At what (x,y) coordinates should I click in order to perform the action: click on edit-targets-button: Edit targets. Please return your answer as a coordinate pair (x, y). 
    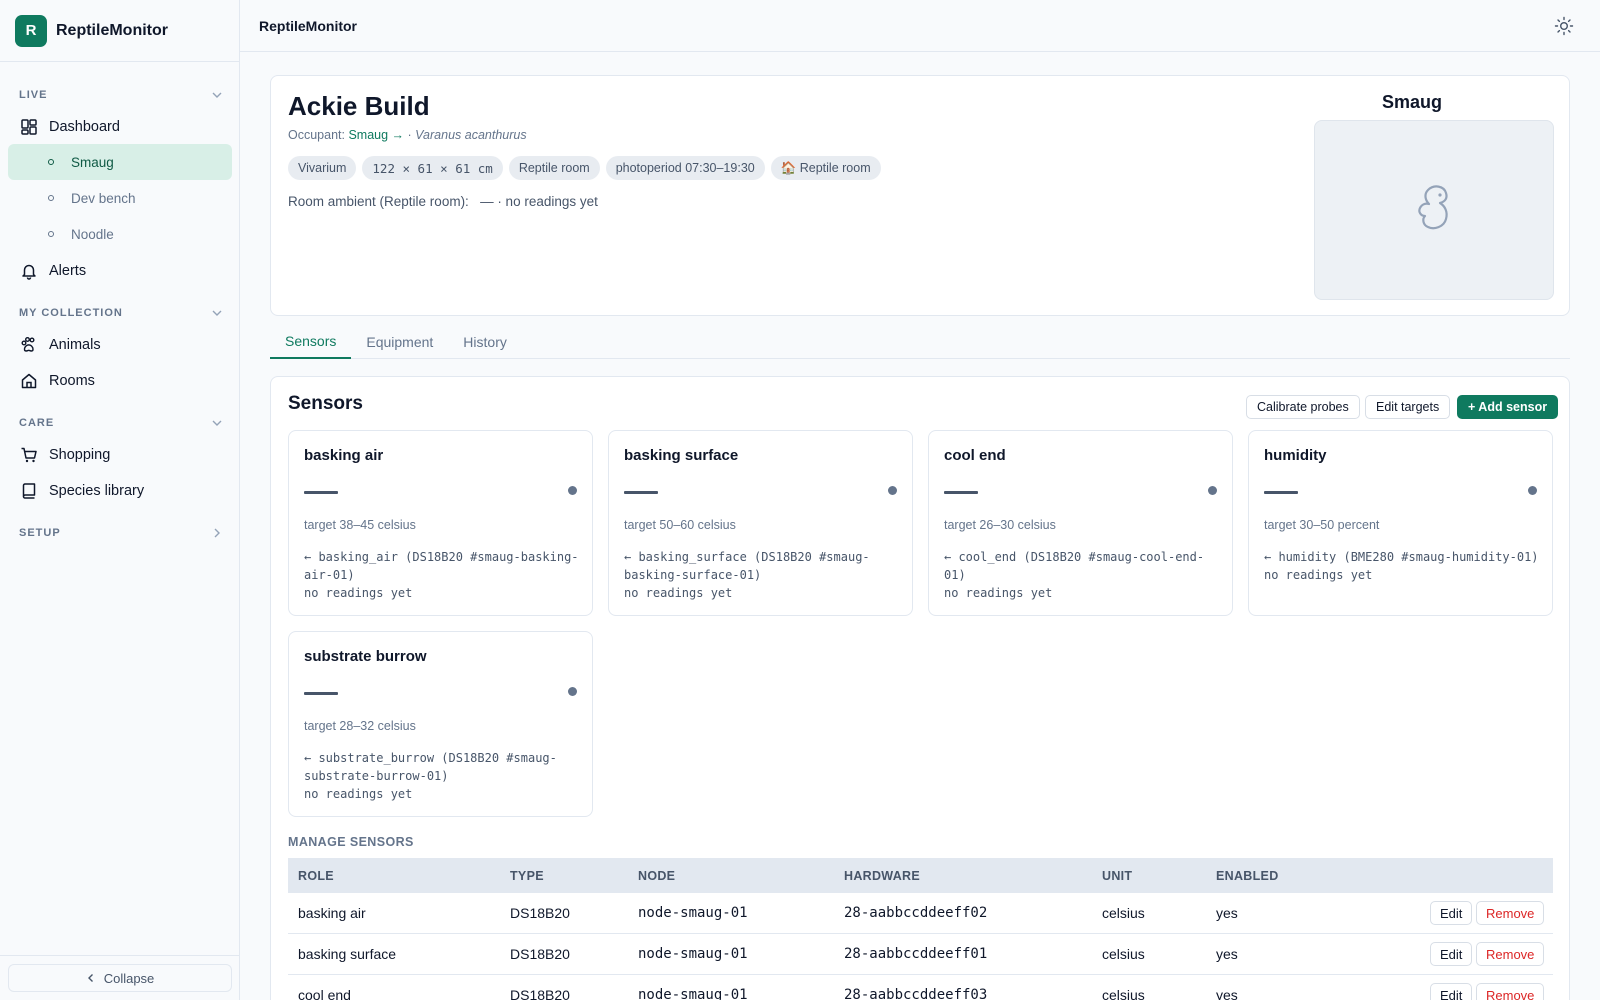
    Looking at the image, I should click on (1408, 407).